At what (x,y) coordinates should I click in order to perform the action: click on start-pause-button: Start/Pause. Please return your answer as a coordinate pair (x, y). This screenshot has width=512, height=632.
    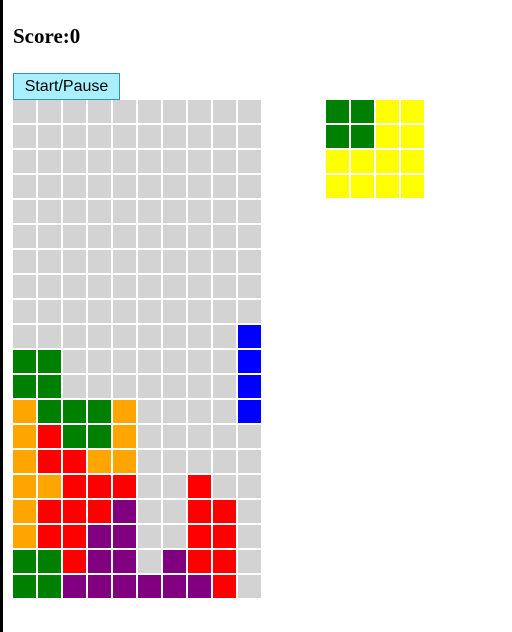
    Looking at the image, I should click on (66, 86).